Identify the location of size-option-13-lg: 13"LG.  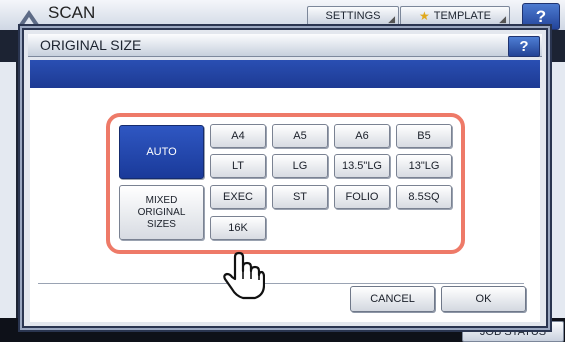
(424, 166).